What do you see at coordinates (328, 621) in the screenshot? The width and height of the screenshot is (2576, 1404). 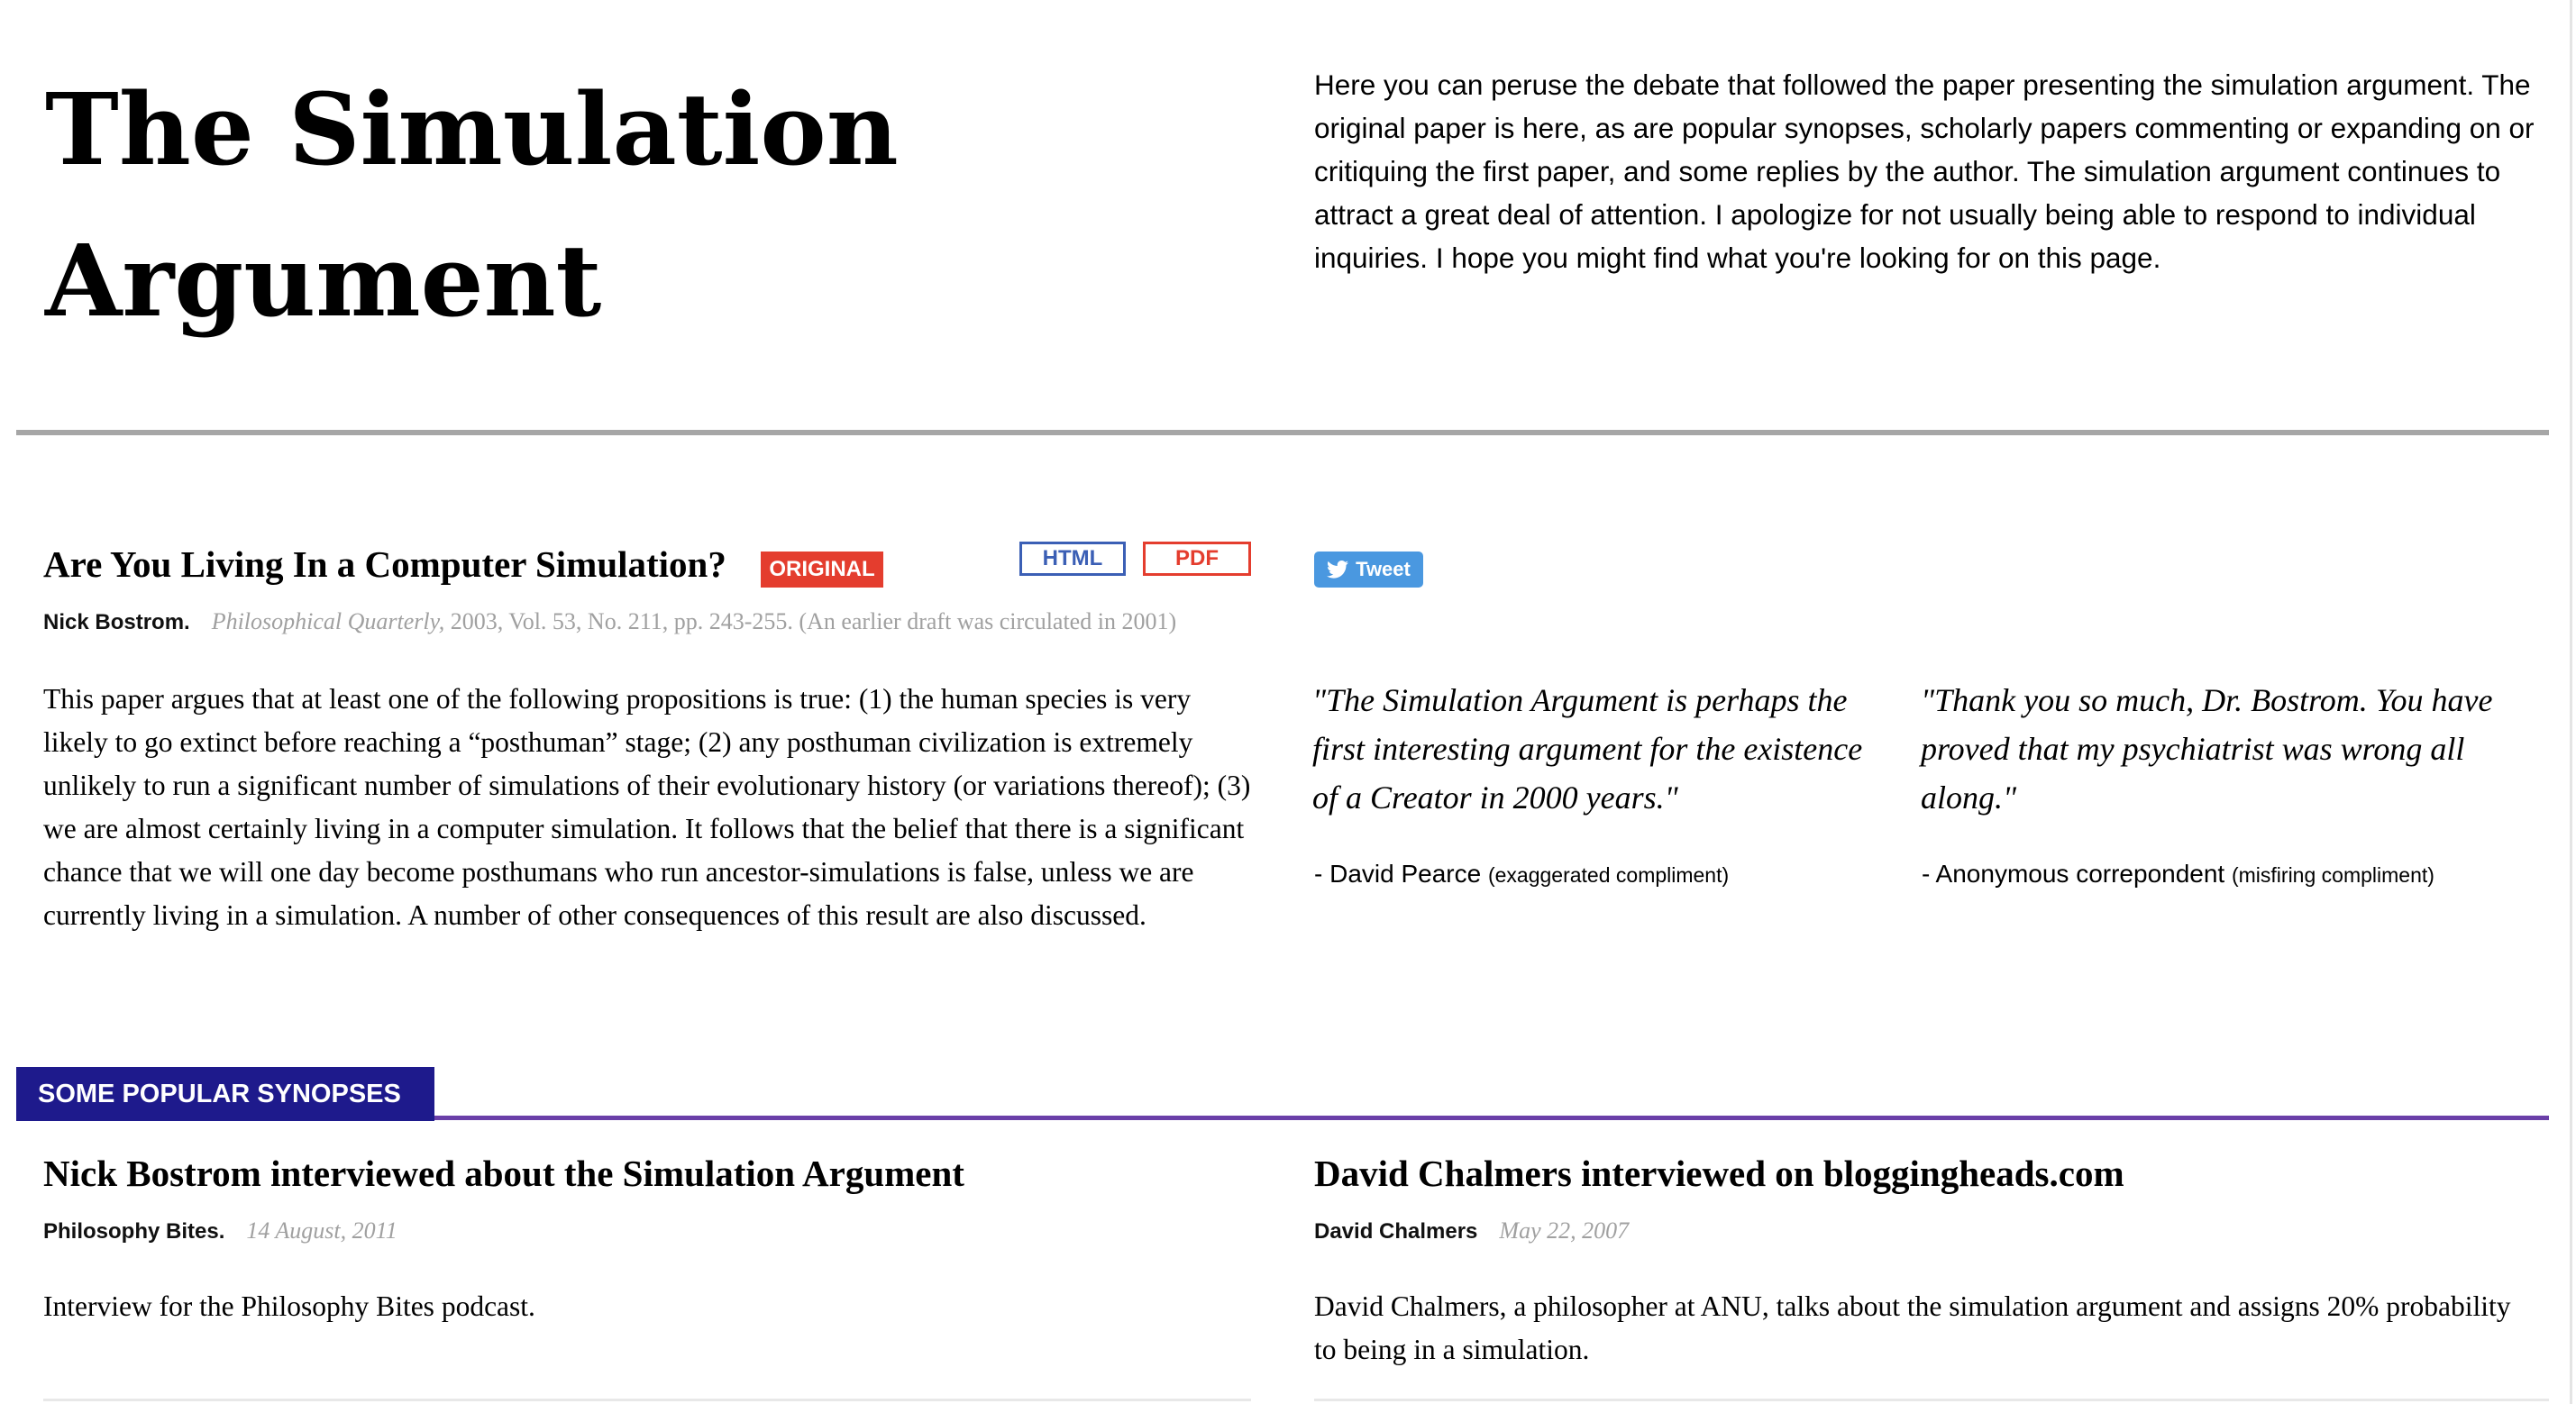 I see `journal-name: Philosophical Quarterly,` at bounding box center [328, 621].